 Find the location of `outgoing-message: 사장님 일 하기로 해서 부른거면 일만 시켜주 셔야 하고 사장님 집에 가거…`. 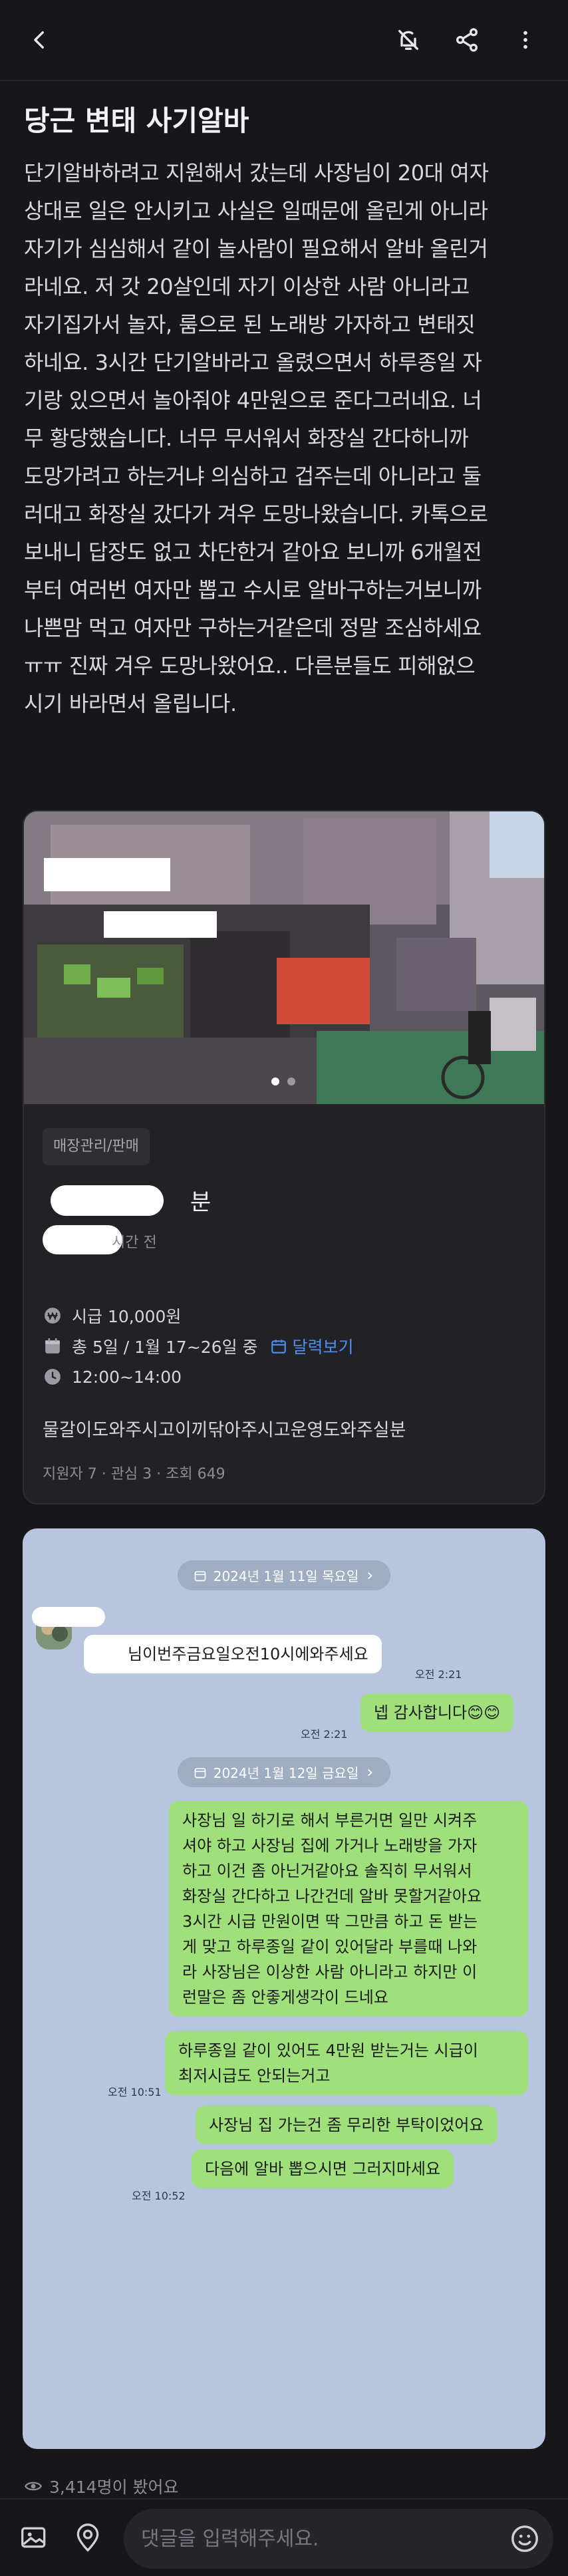

outgoing-message: 사장님 일 하기로 해서 부른거면 일만 시켜주 셔야 하고 사장님 집에 가거… is located at coordinates (348, 1909).